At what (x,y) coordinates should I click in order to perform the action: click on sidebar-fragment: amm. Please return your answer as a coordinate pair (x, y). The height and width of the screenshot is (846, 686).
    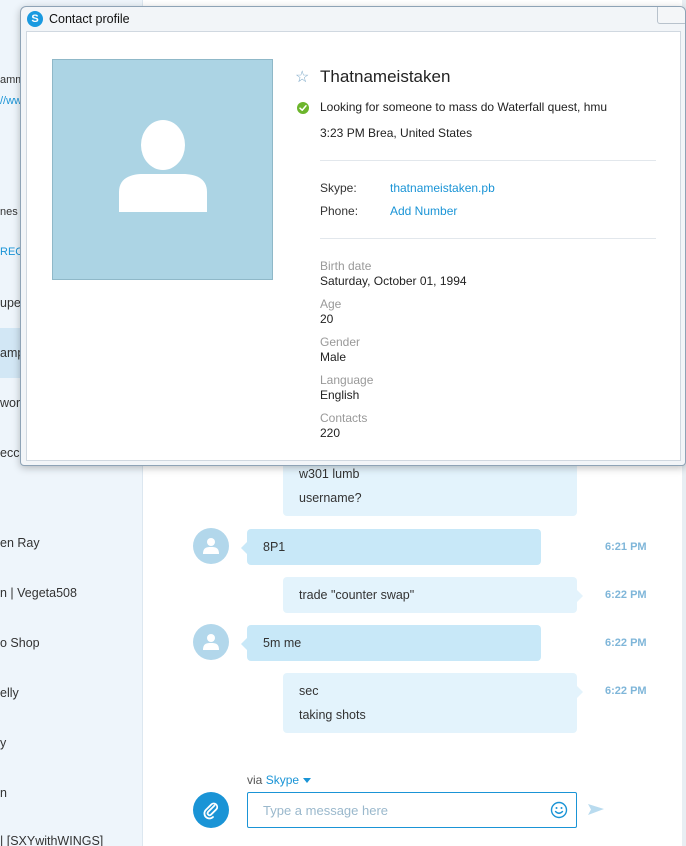
    Looking at the image, I should click on (11, 80).